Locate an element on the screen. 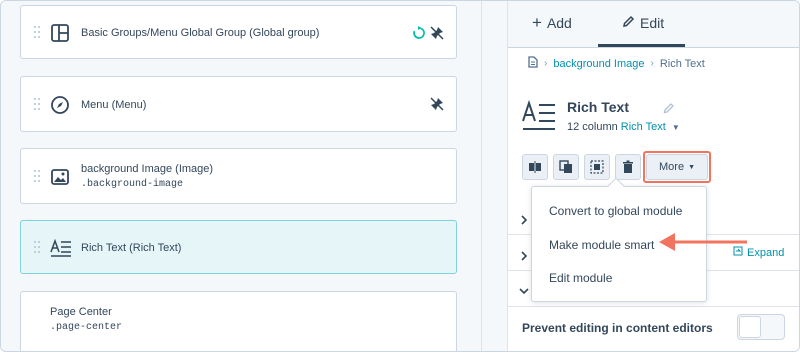 This screenshot has height=352, width=800. sync-icon is located at coordinates (419, 33).